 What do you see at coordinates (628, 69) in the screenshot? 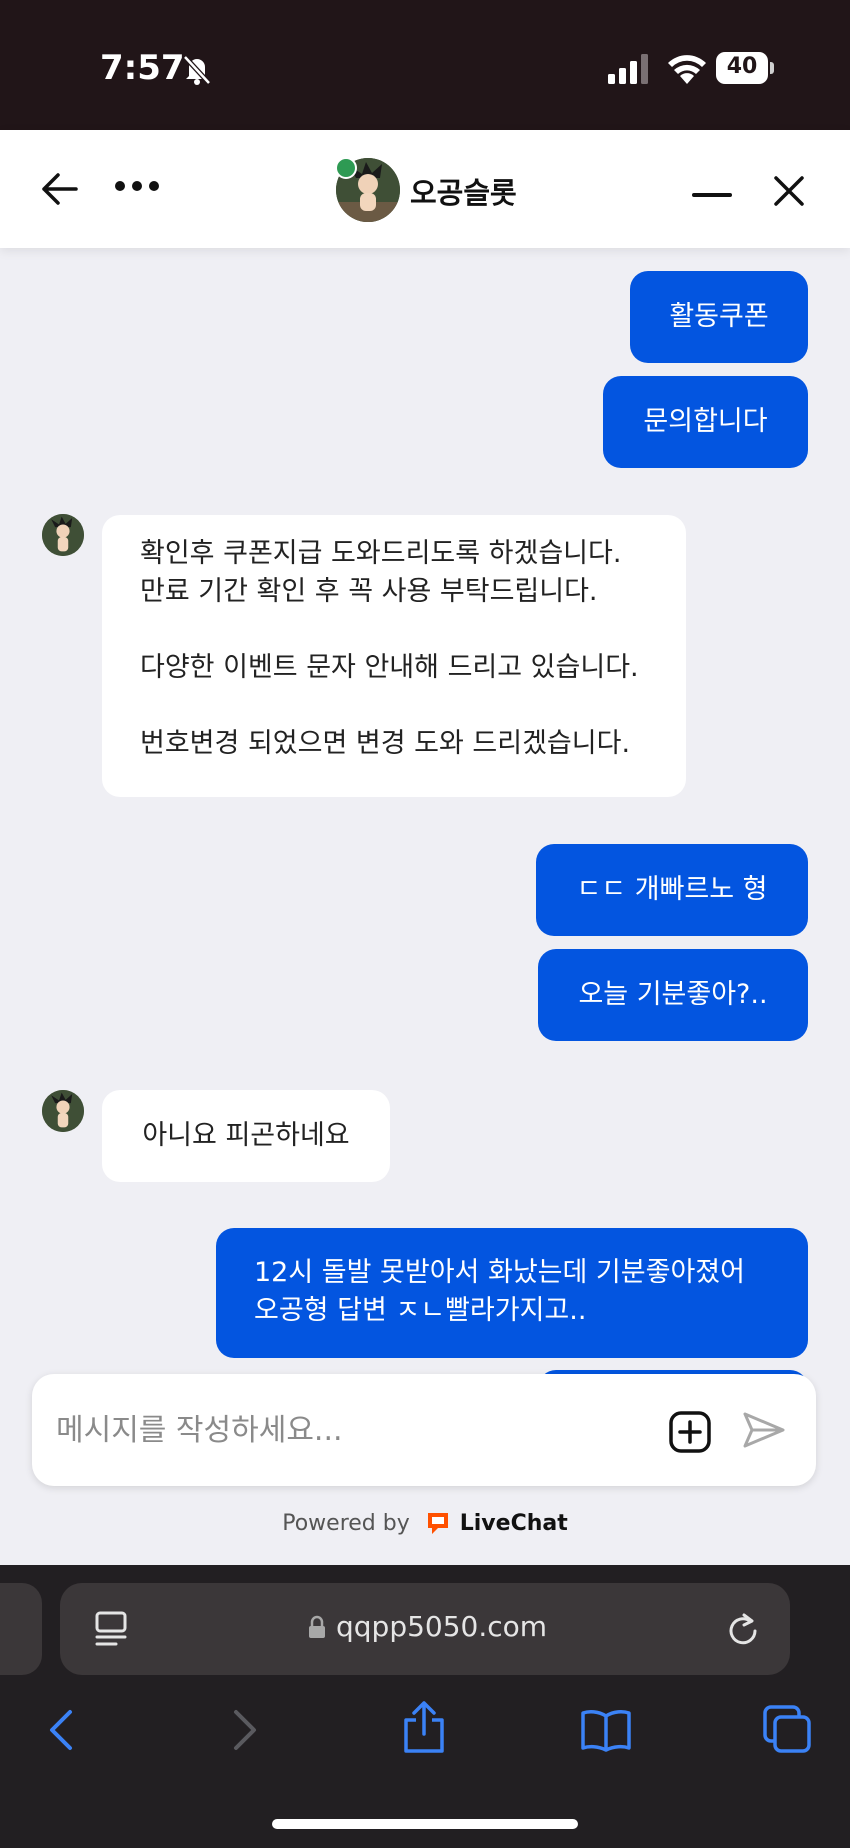
I see `signal-icon` at bounding box center [628, 69].